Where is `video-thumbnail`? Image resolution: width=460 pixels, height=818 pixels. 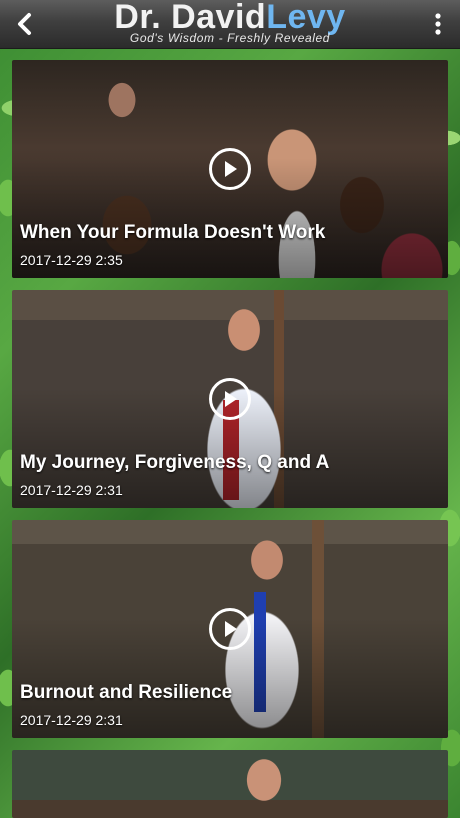
video-thumbnail is located at coordinates (230, 784).